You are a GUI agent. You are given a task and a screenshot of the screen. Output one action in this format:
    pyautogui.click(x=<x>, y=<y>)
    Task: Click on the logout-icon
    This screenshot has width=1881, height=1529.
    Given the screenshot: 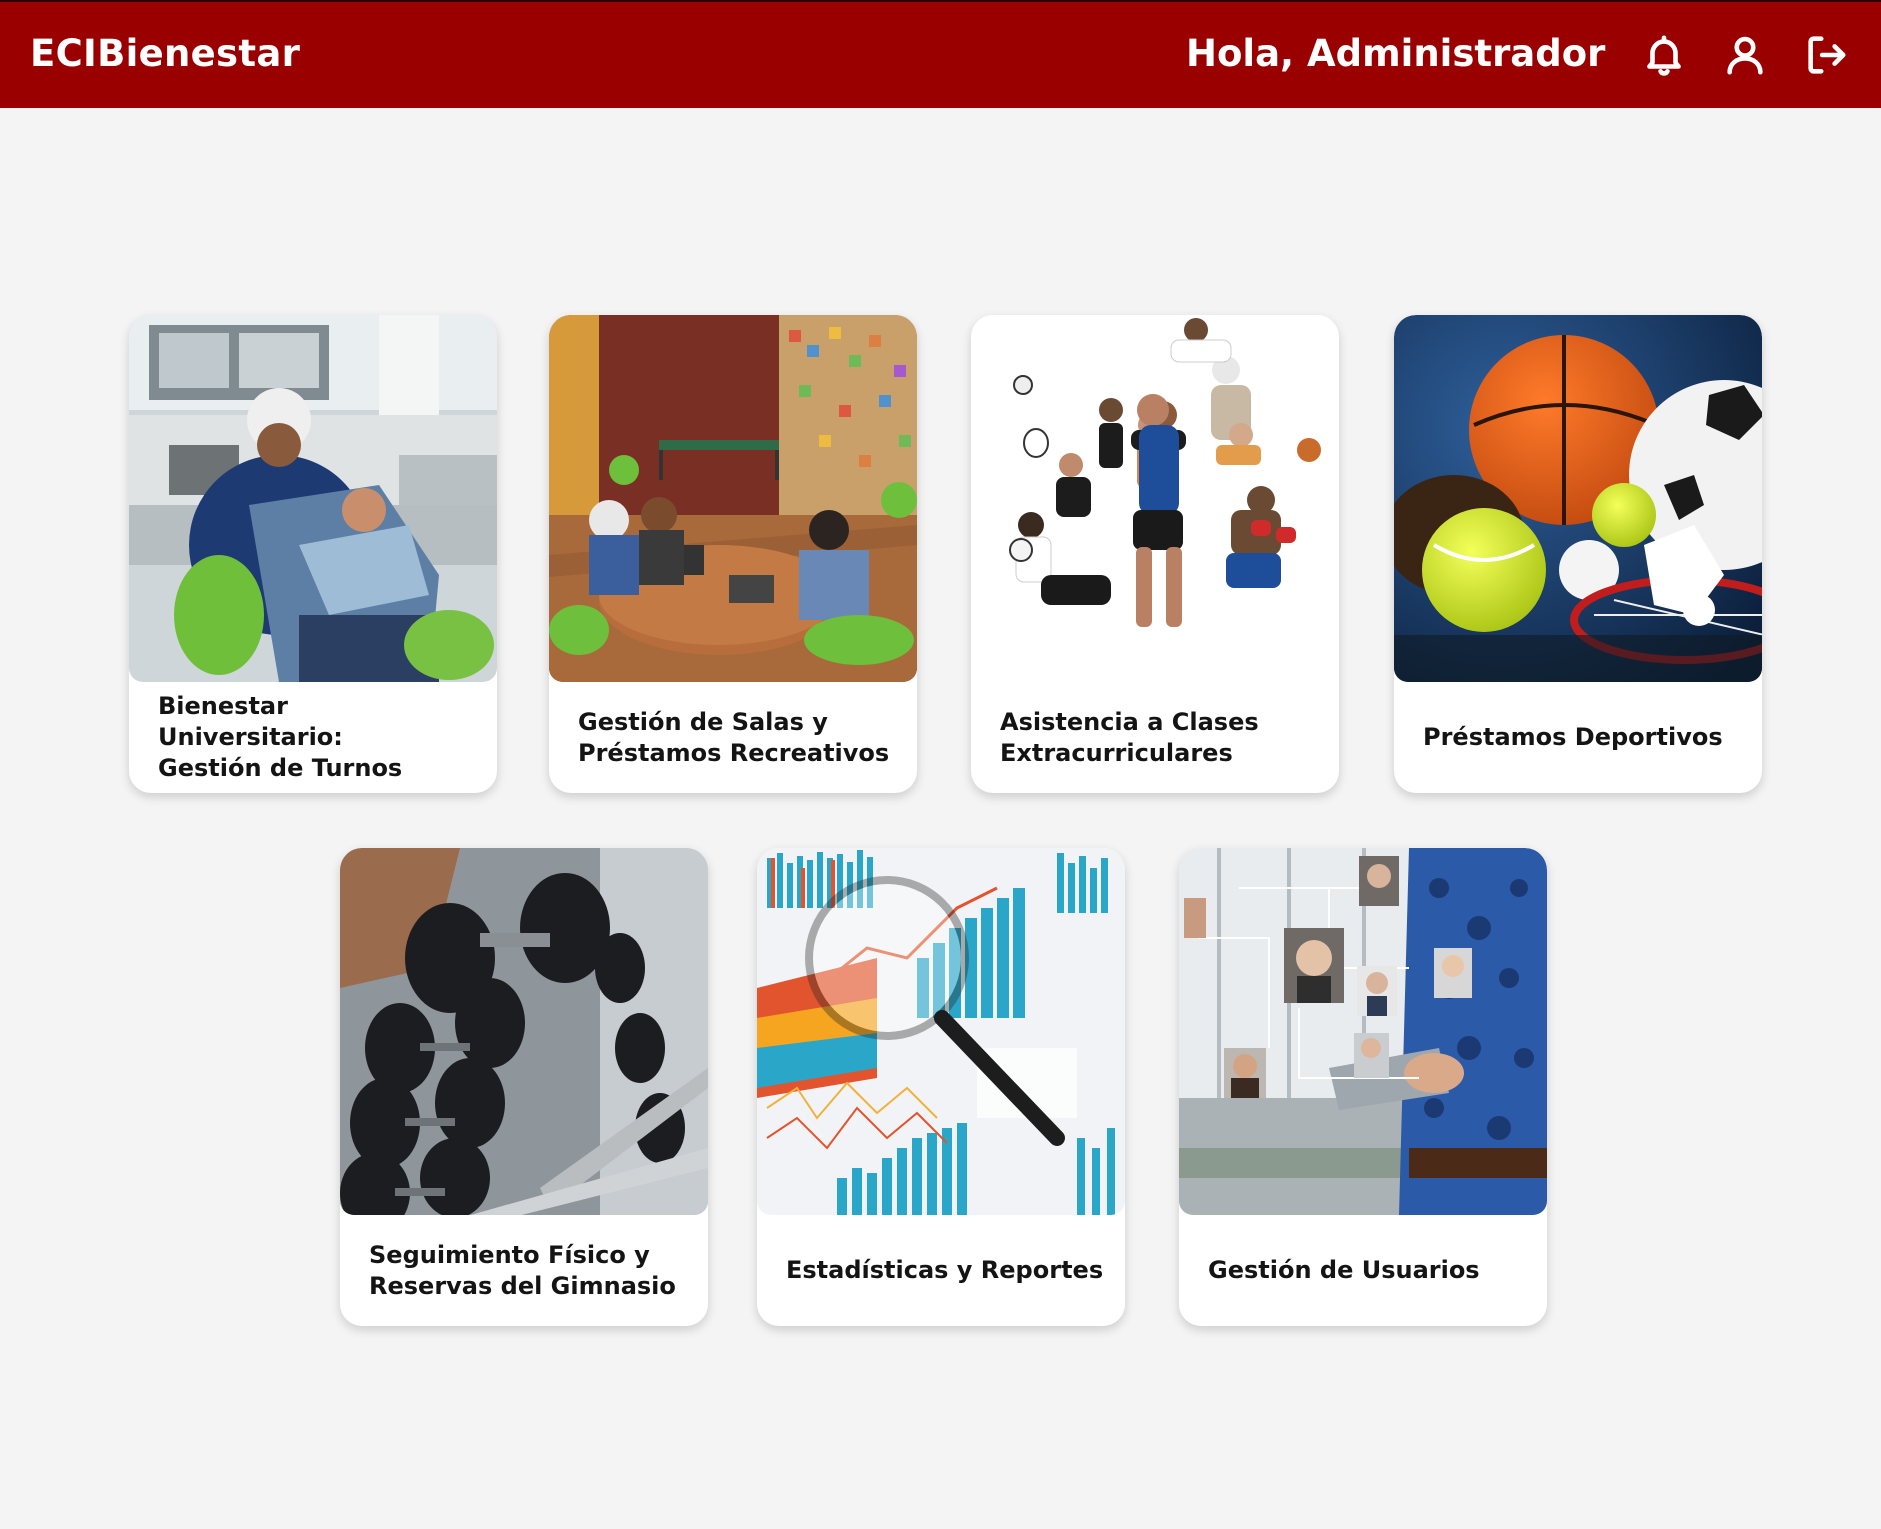 What is the action you would take?
    pyautogui.click(x=1826, y=55)
    